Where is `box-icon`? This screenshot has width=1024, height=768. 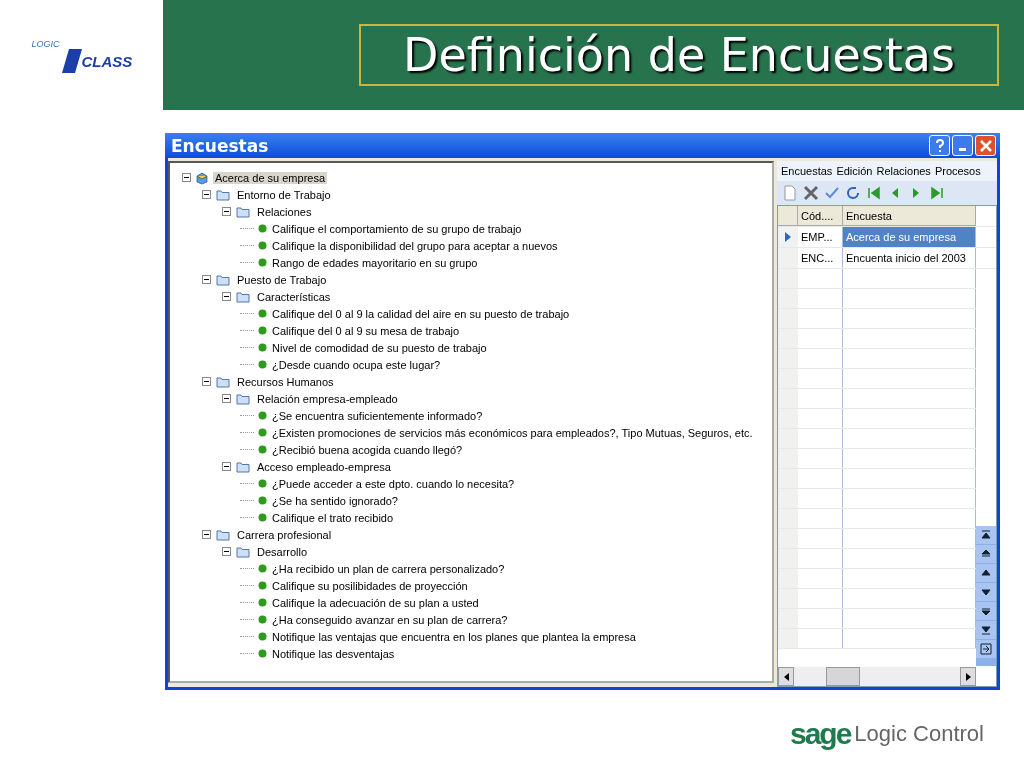 box-icon is located at coordinates (202, 177).